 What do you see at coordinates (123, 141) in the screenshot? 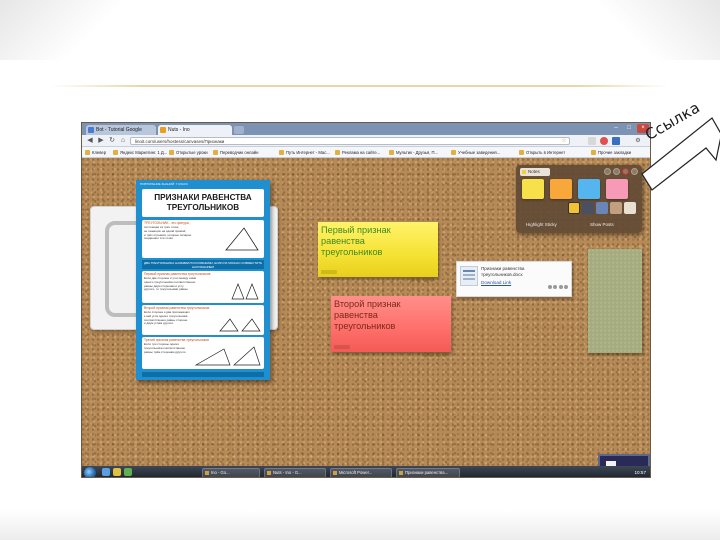
I see `home-icon: ⌂` at bounding box center [123, 141].